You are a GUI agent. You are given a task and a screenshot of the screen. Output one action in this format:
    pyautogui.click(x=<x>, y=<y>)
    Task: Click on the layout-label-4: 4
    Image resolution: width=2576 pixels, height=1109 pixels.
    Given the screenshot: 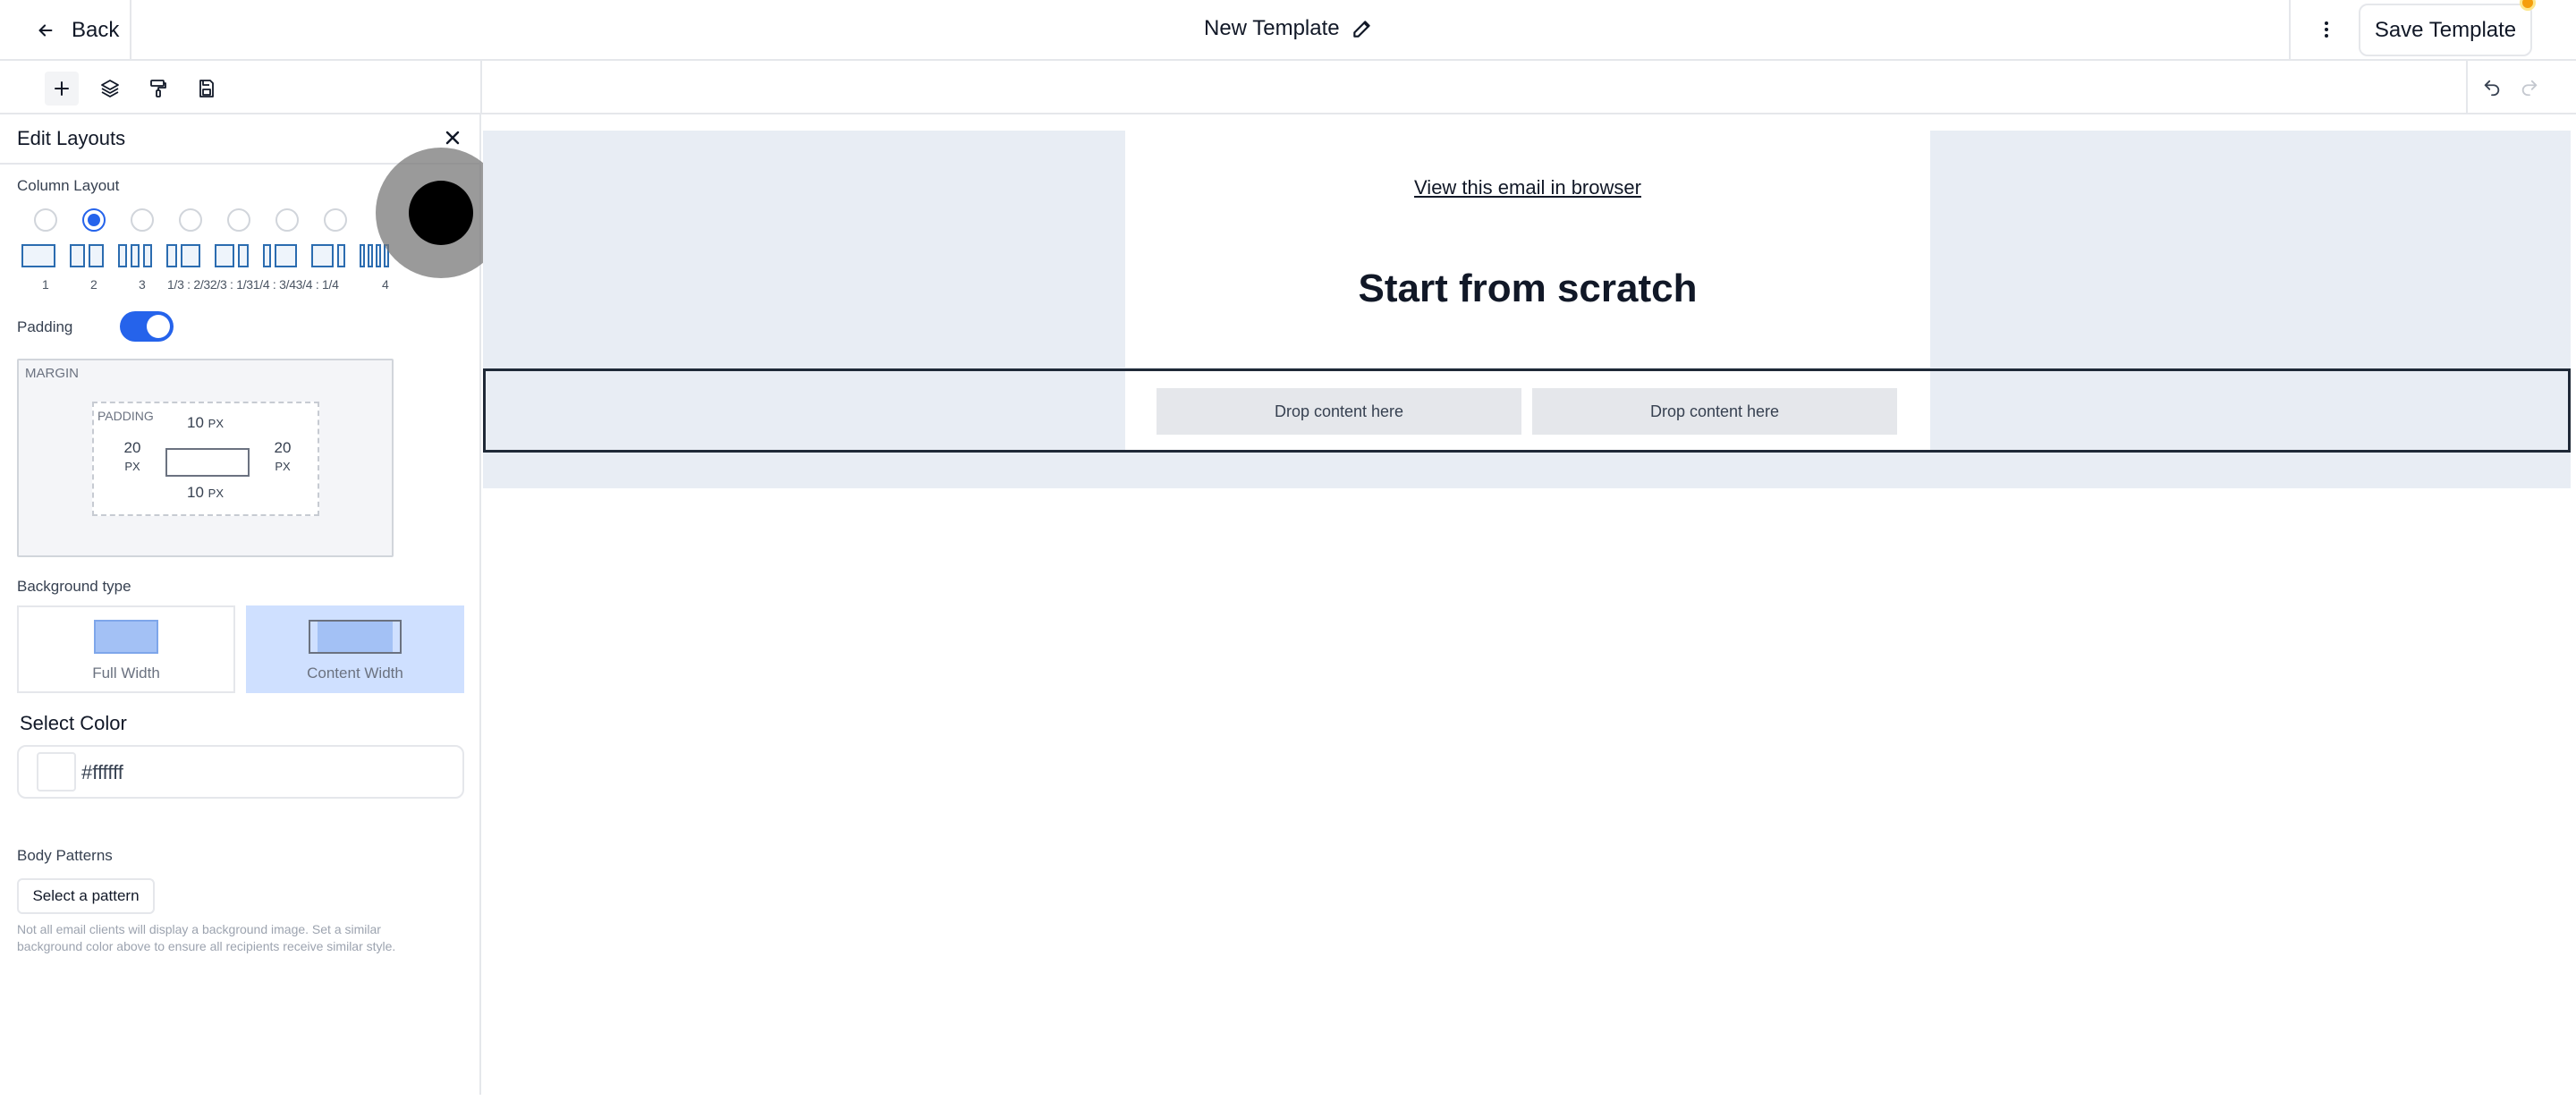 What is the action you would take?
    pyautogui.click(x=385, y=285)
    